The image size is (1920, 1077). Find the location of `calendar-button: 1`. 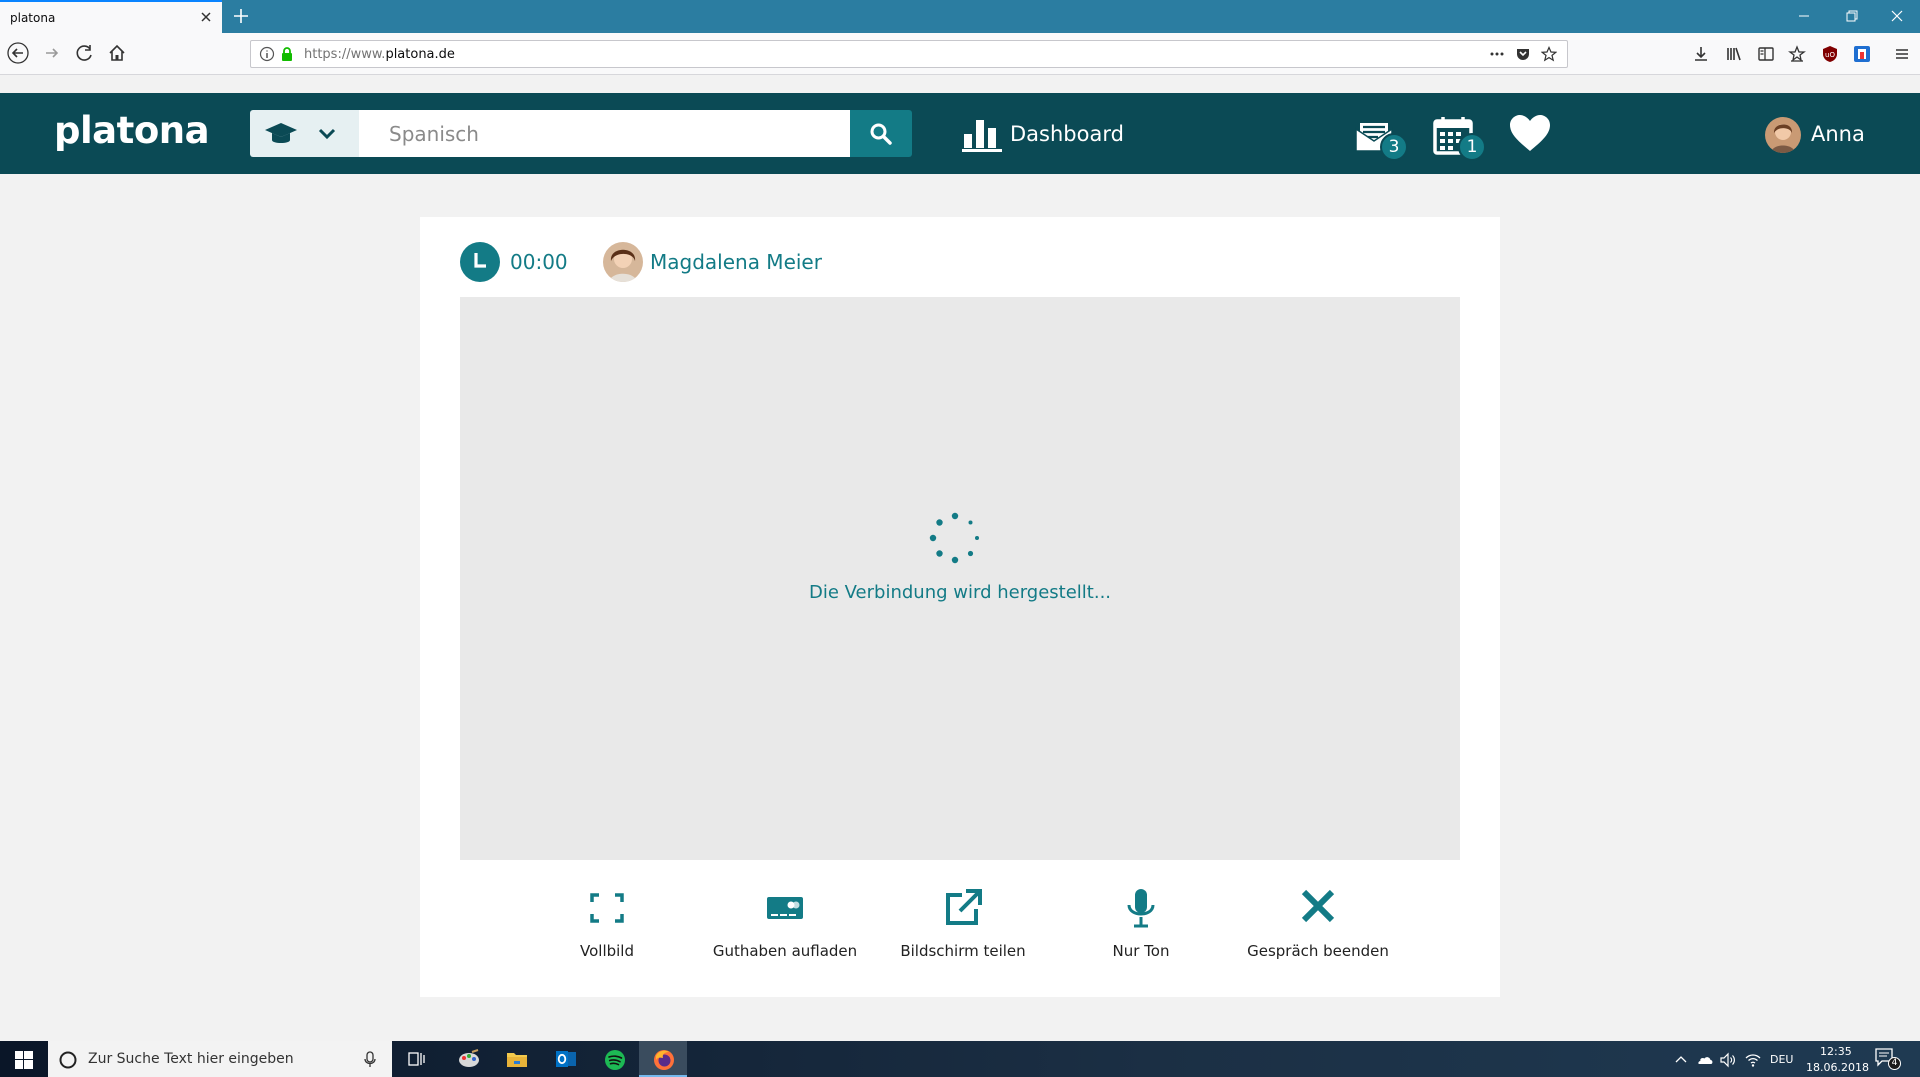

calendar-button: 1 is located at coordinates (1460, 133).